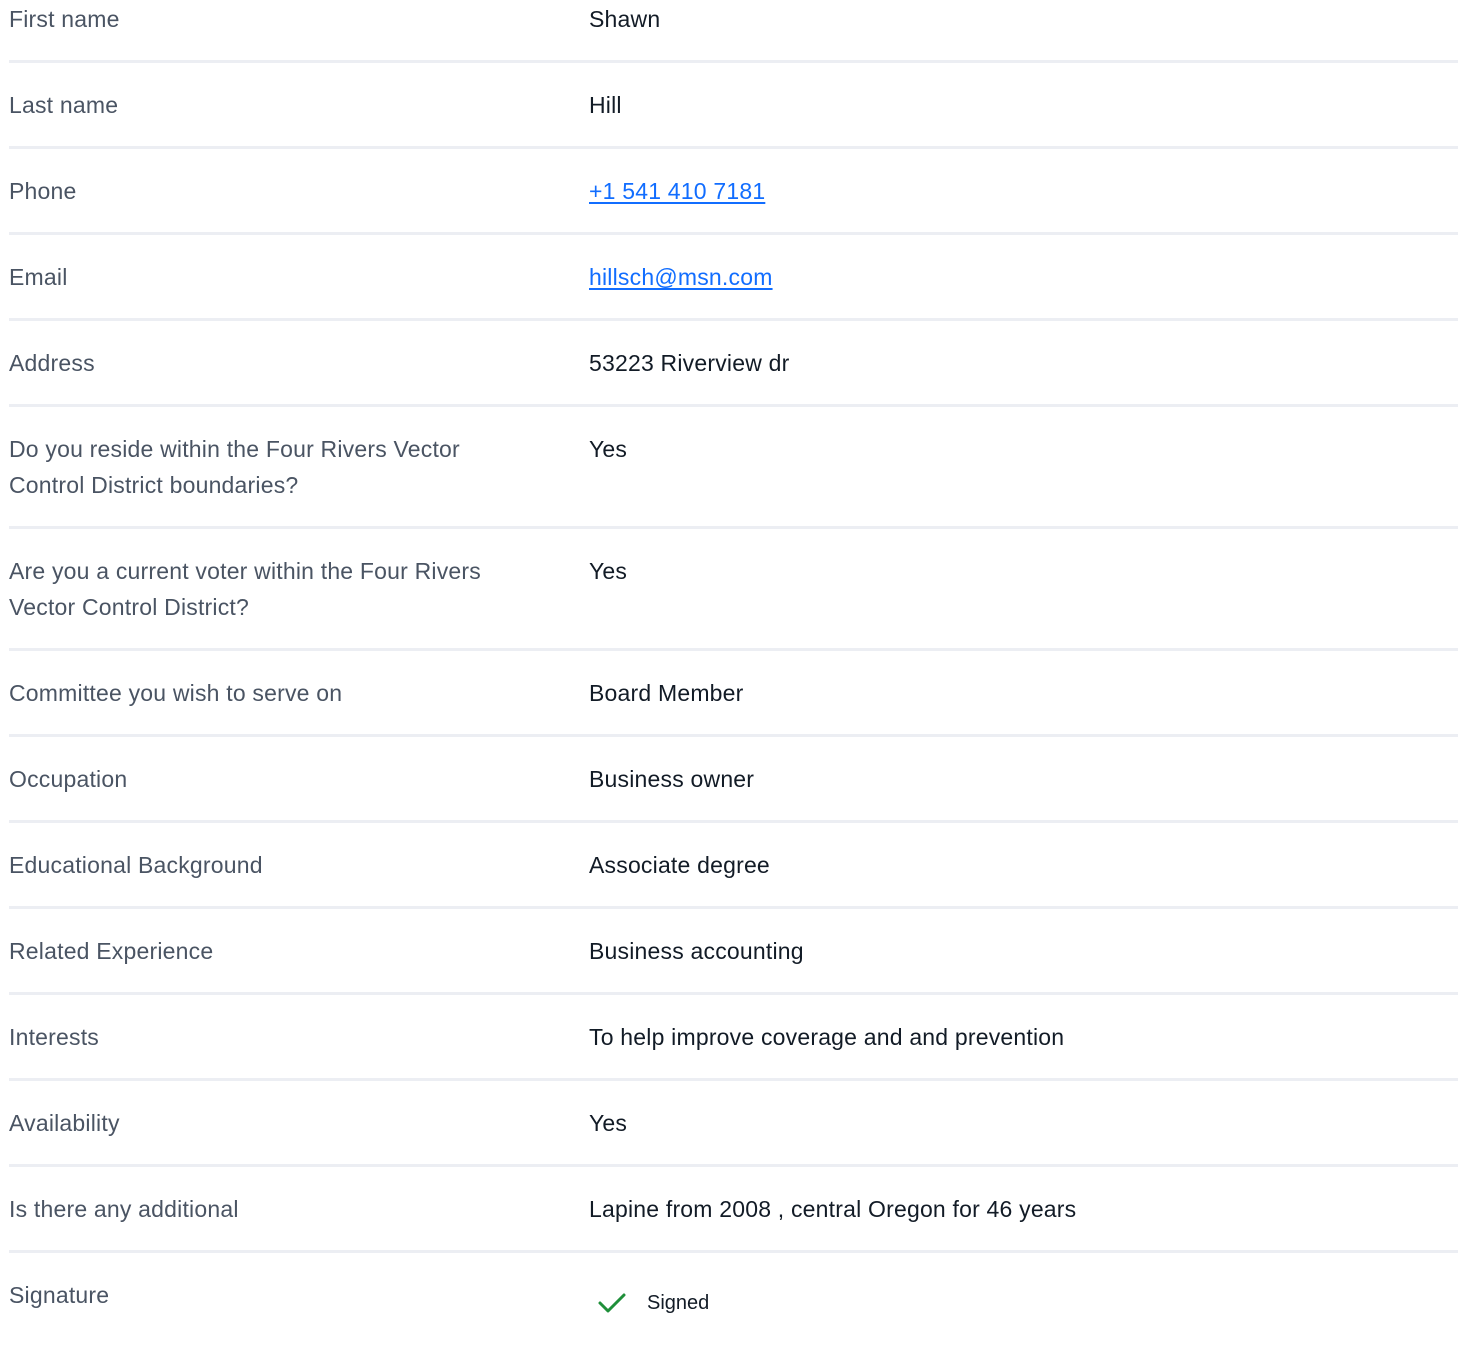 This screenshot has width=1466, height=1358. What do you see at coordinates (689, 363) in the screenshot?
I see `field-value: 53223 Riverview dr` at bounding box center [689, 363].